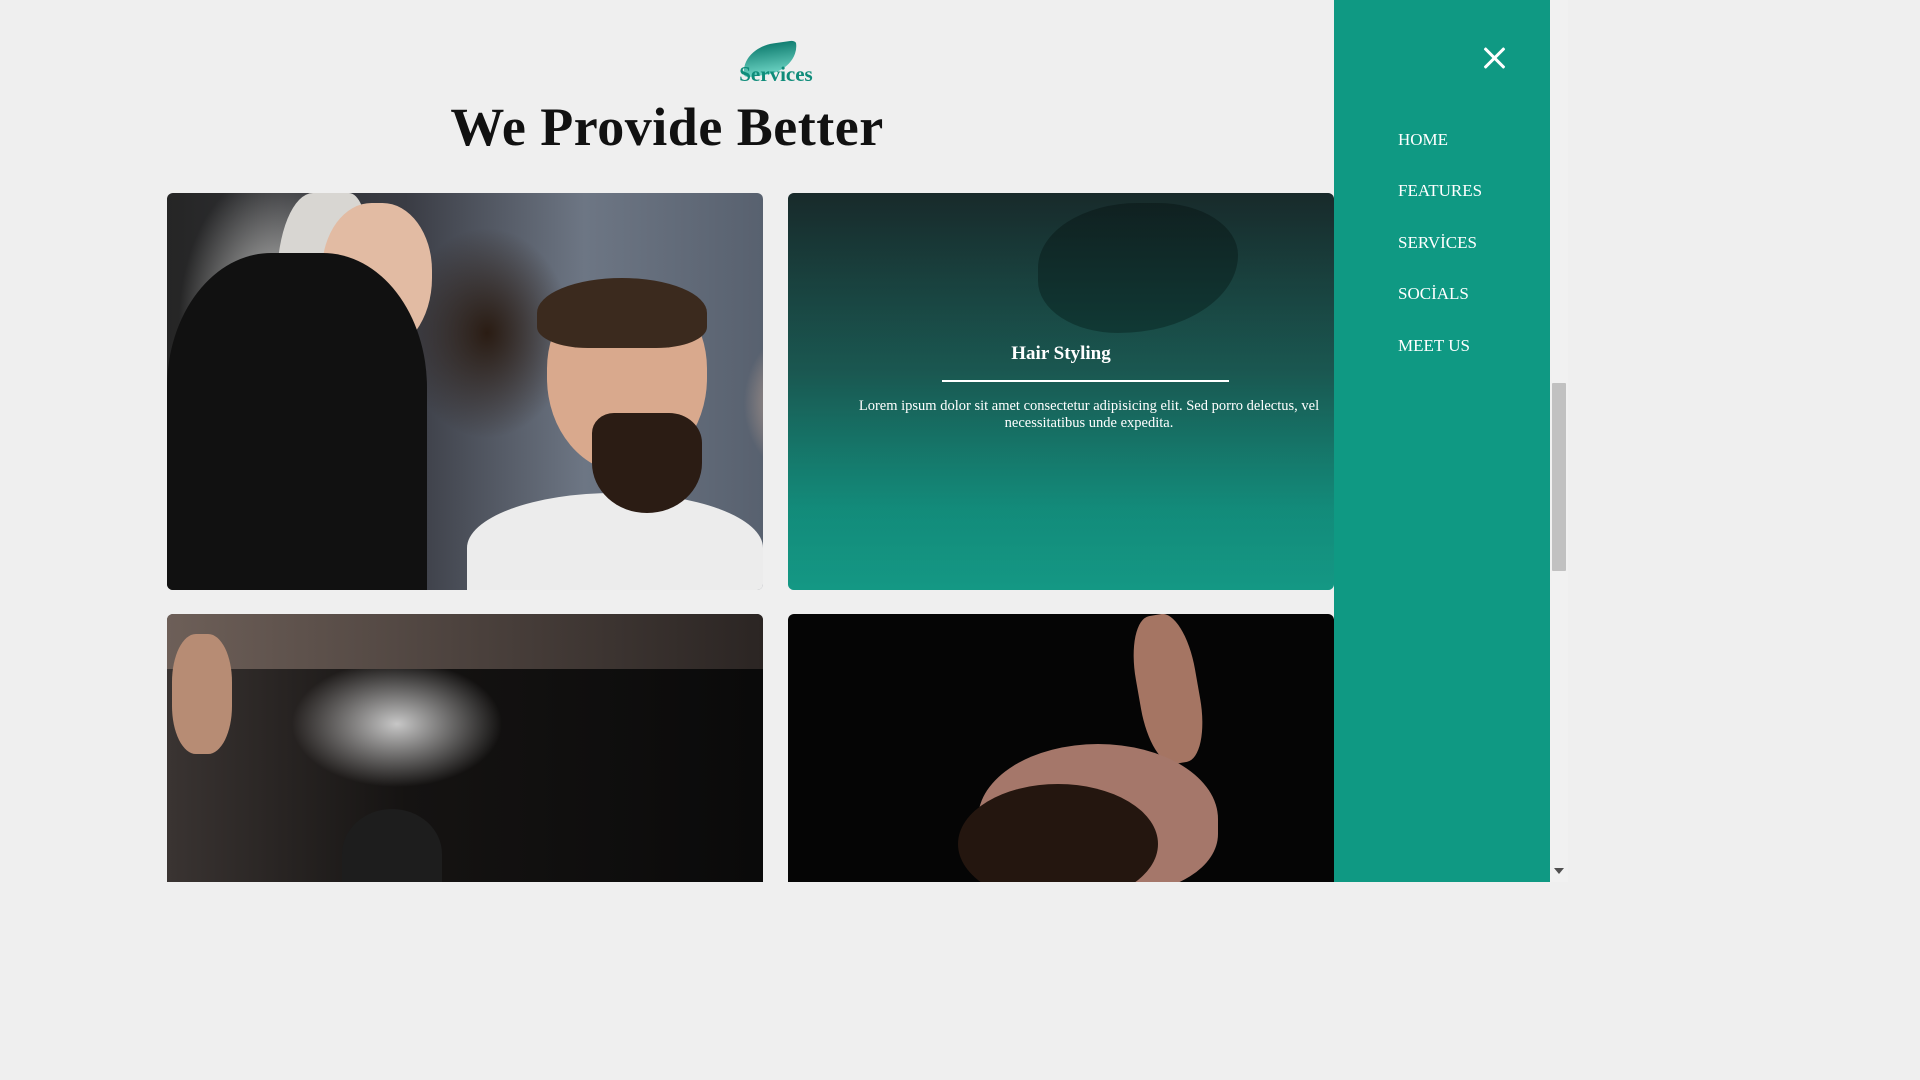  I want to click on scroll-down-arrow-icon, so click(1559, 871).